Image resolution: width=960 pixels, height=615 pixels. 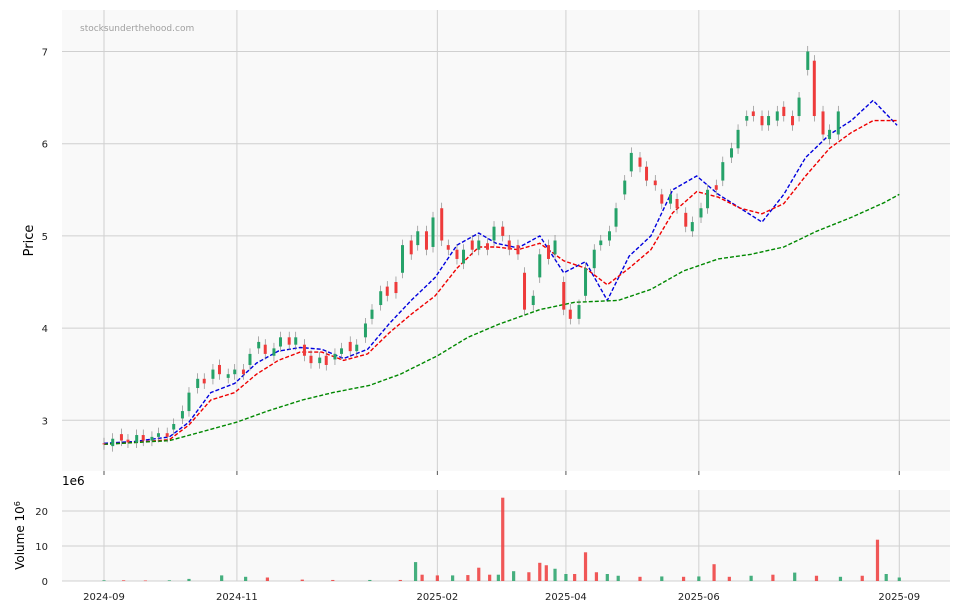 I want to click on volume-axis-label-text: Volume 10, so click(x=20, y=538).